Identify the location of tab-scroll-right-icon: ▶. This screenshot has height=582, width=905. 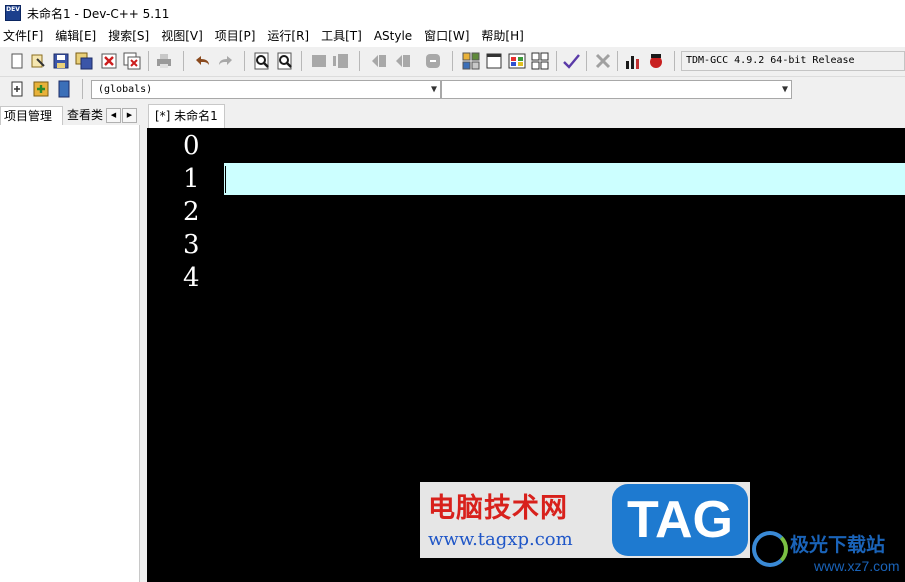
(129, 115).